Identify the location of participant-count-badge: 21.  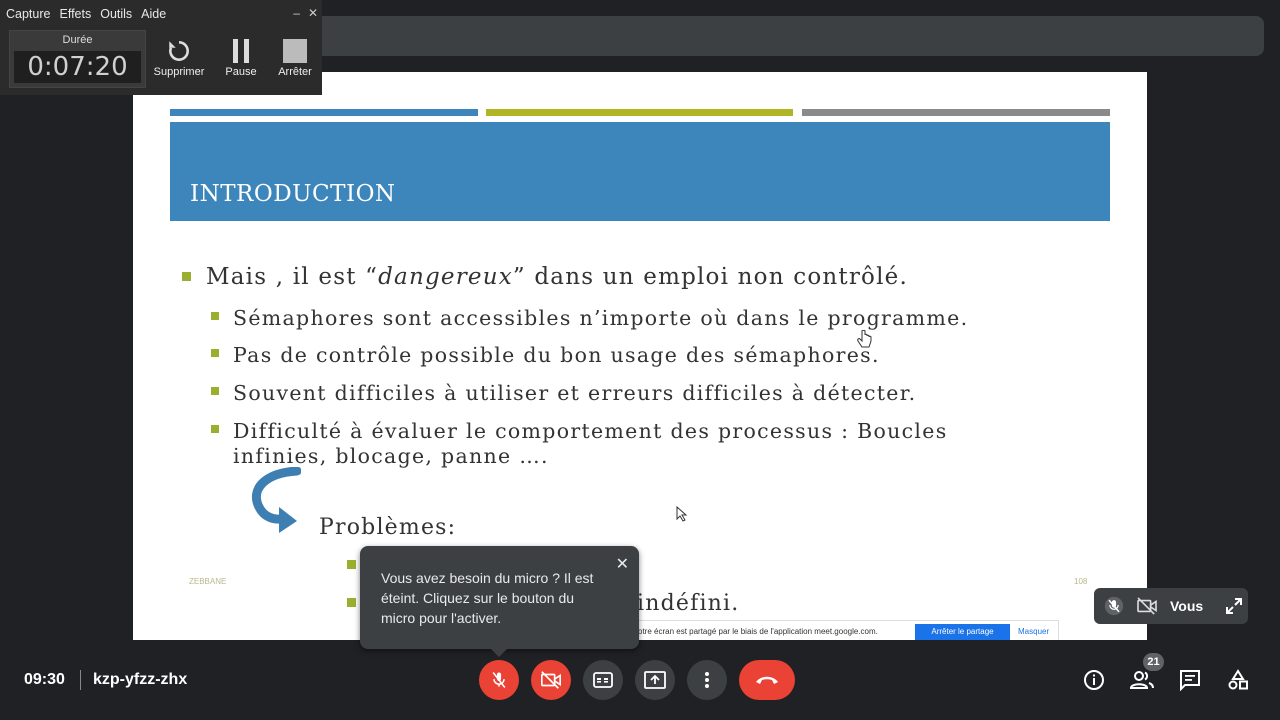
(1153, 662).